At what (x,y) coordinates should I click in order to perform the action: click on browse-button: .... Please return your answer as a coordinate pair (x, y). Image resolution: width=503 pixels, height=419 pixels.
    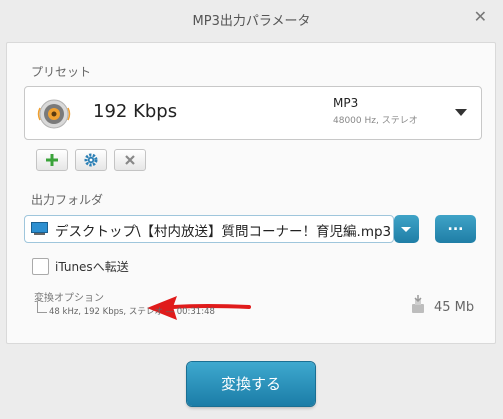
    Looking at the image, I should click on (455, 229).